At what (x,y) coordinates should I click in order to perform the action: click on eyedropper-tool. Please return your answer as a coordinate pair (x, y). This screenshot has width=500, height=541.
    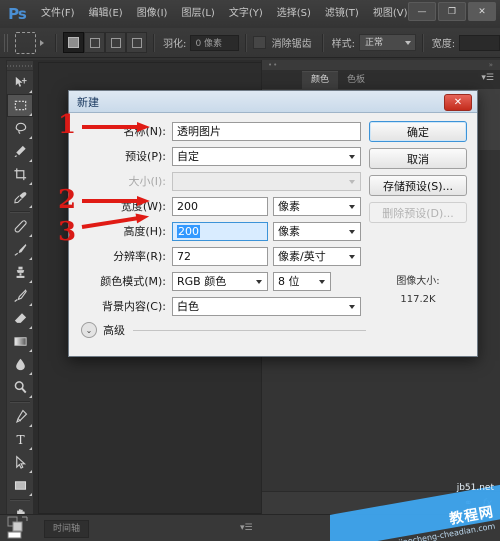
    Looking at the image, I should click on (20, 197).